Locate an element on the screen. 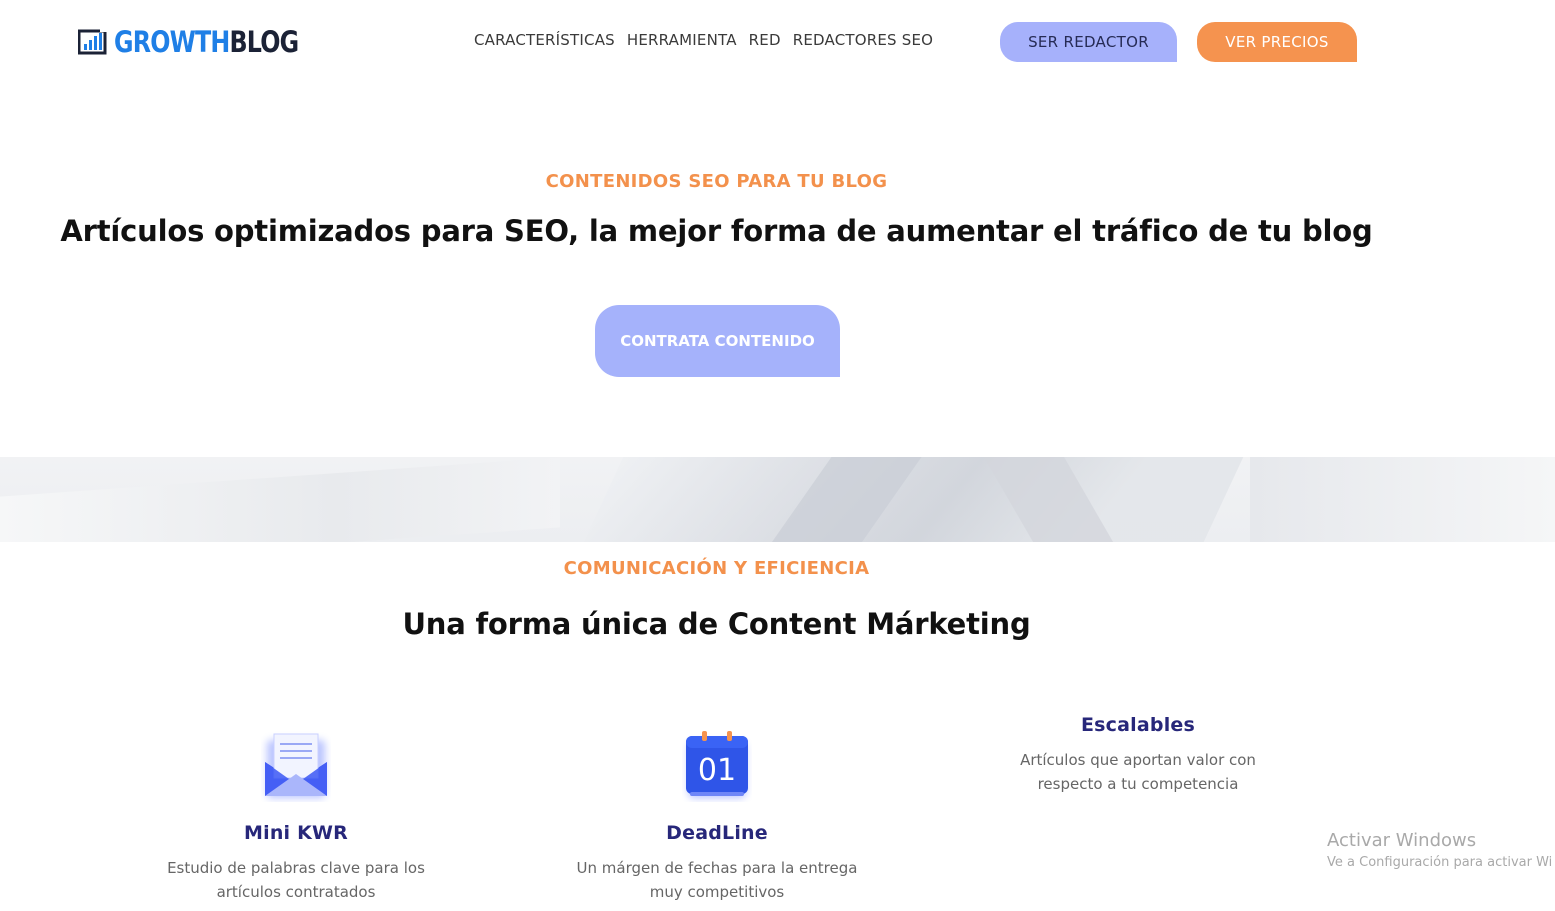 This screenshot has height=911, width=1555. feature-title: Mini KWR is located at coordinates (296, 833).